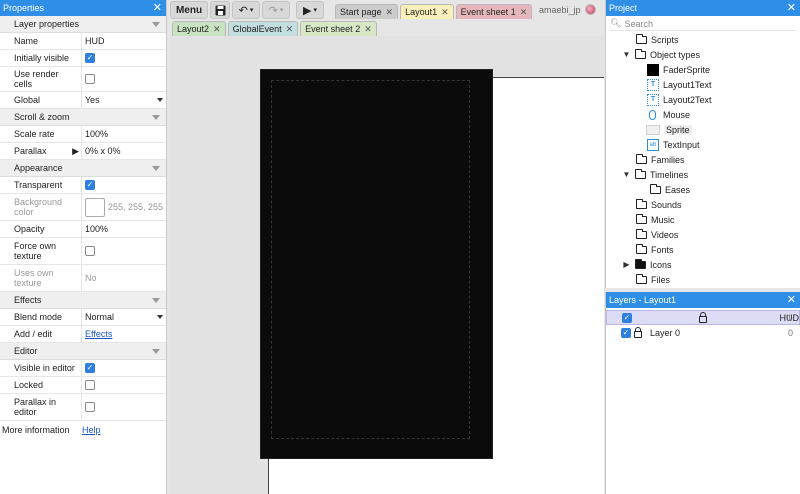 The image size is (800, 494). I want to click on initially-visible-checkbox: ✓, so click(90, 58).